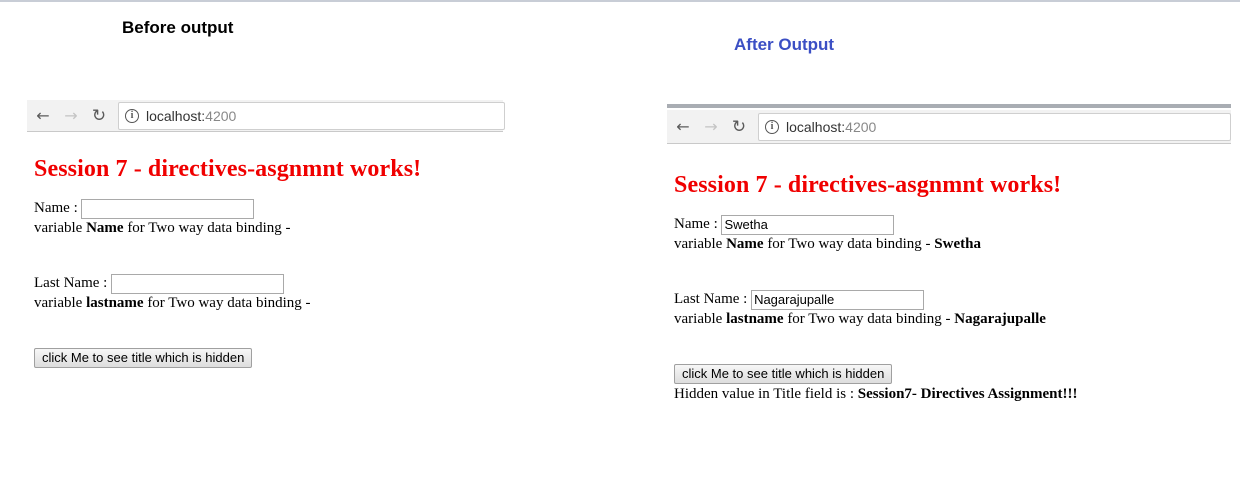 This screenshot has width=1240, height=500. Describe the element at coordinates (178, 27) in the screenshot. I see `before-output-caption: Before output` at that location.